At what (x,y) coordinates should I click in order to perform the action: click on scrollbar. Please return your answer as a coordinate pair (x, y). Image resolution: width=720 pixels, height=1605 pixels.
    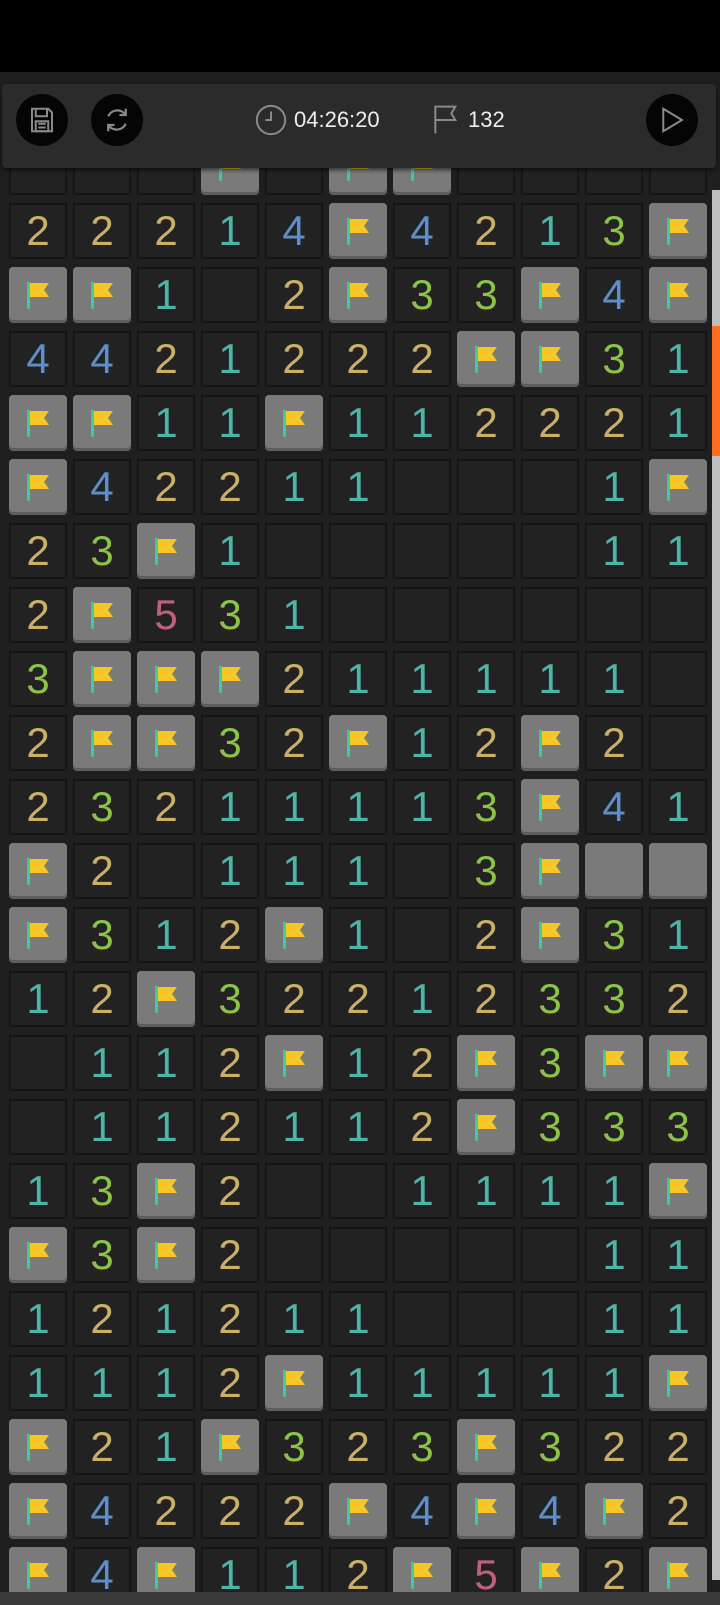
    Looking at the image, I should click on (716, 885).